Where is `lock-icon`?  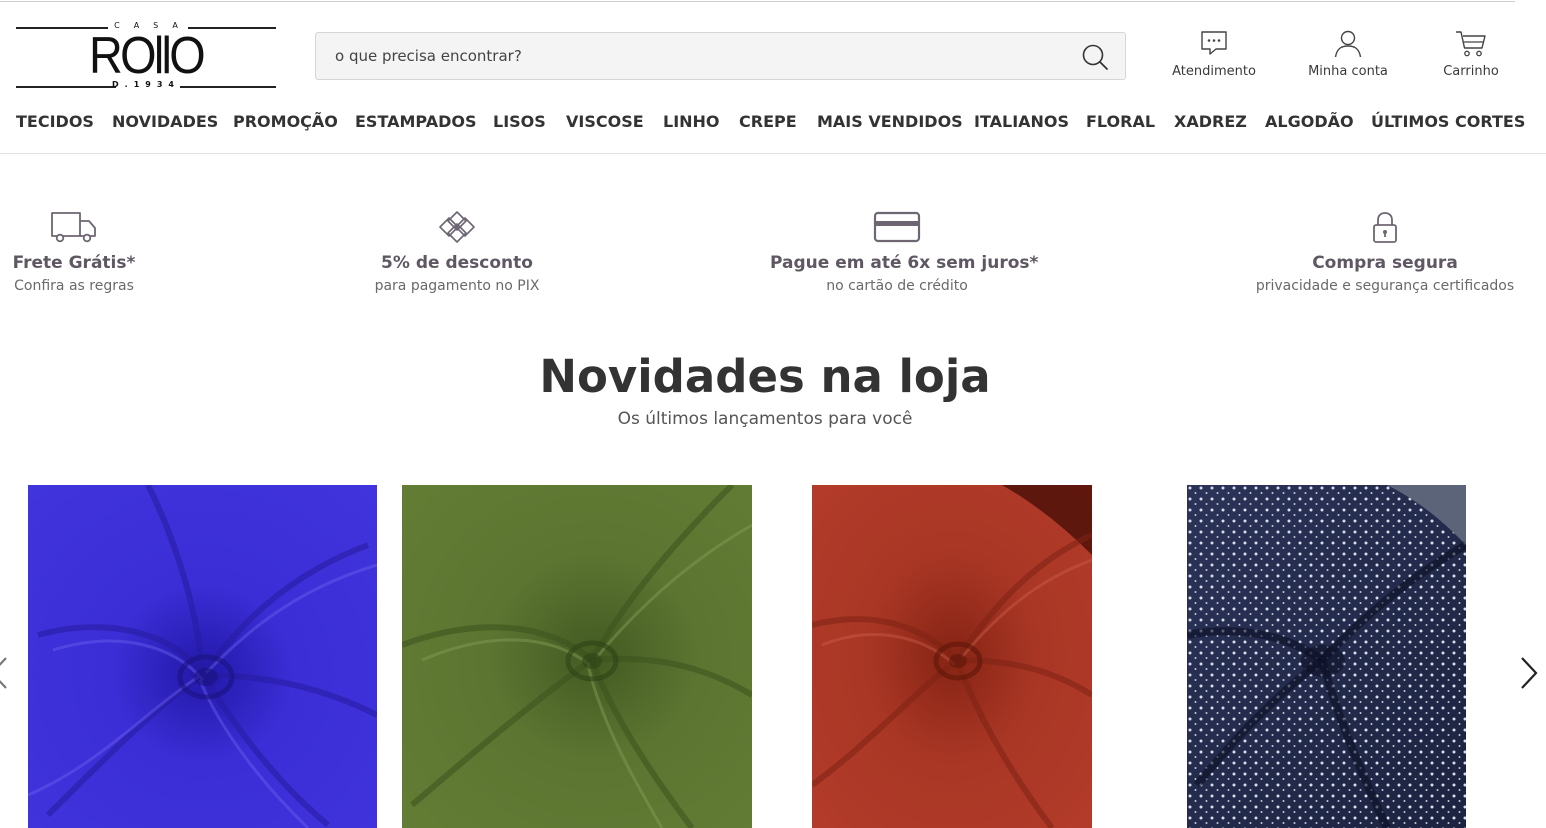
lock-icon is located at coordinates (1385, 227).